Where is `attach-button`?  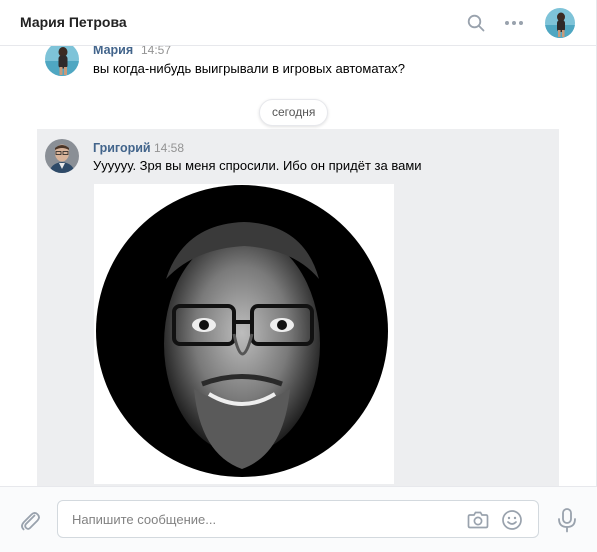
attach-button is located at coordinates (30, 521).